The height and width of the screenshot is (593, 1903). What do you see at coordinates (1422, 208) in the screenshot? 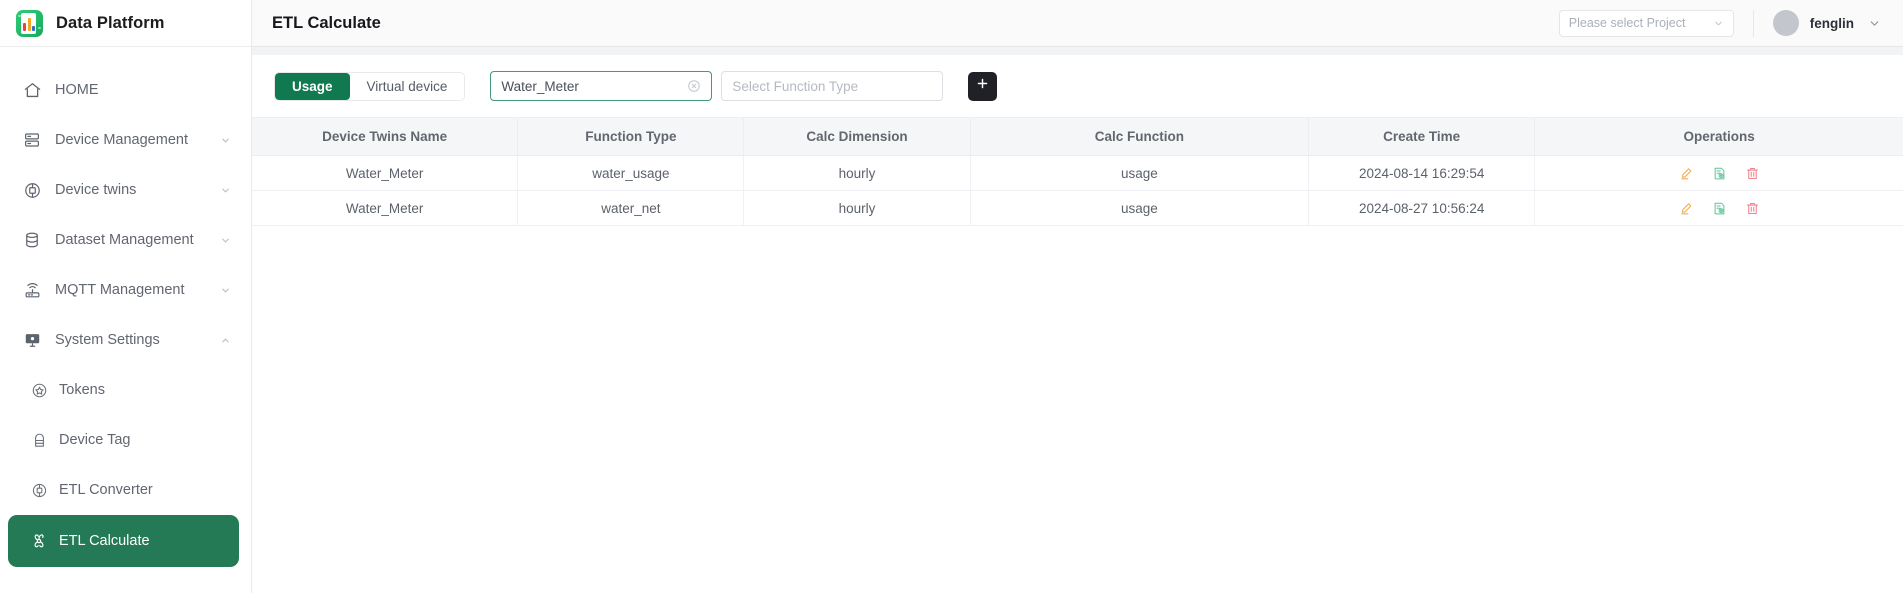
I see `cell-create-time: 2024-08-27 10:56:24` at bounding box center [1422, 208].